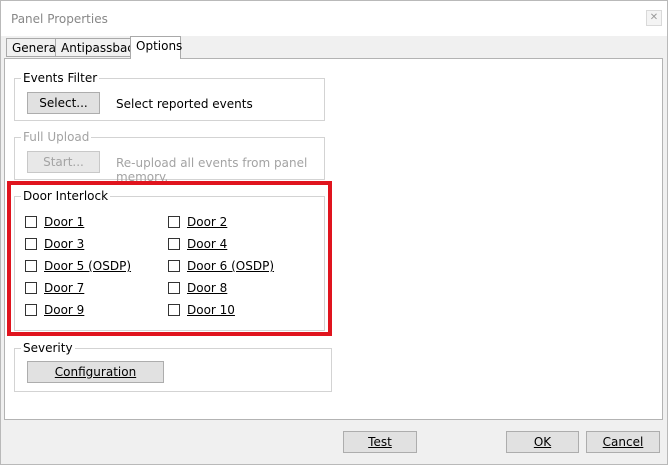 The height and width of the screenshot is (465, 668). I want to click on dialog-footer: Test OK Cancel, so click(334, 442).